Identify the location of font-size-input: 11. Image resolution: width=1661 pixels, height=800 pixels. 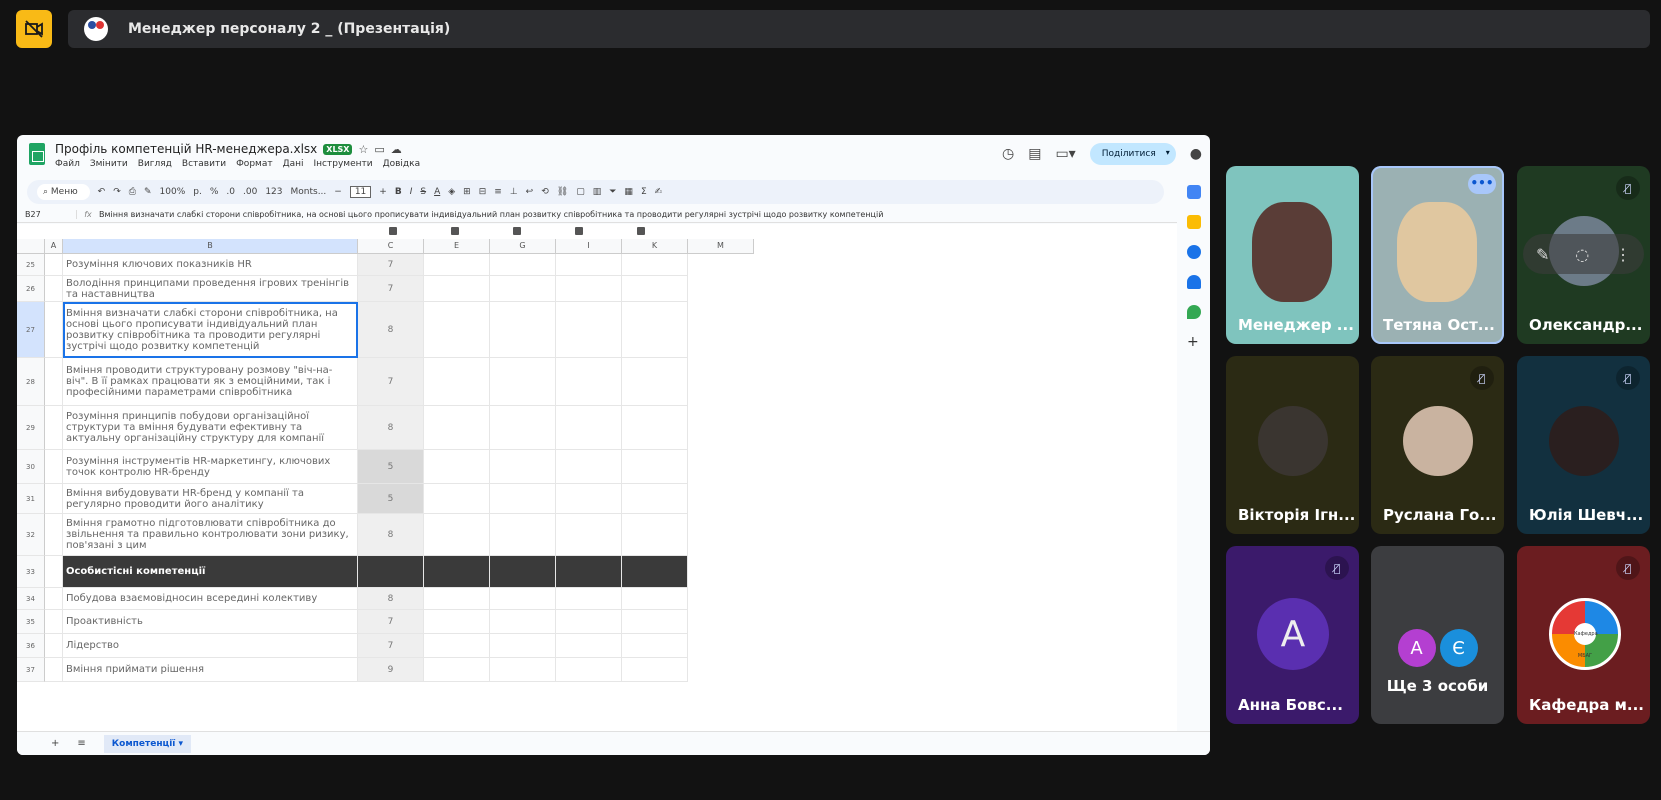
(360, 192).